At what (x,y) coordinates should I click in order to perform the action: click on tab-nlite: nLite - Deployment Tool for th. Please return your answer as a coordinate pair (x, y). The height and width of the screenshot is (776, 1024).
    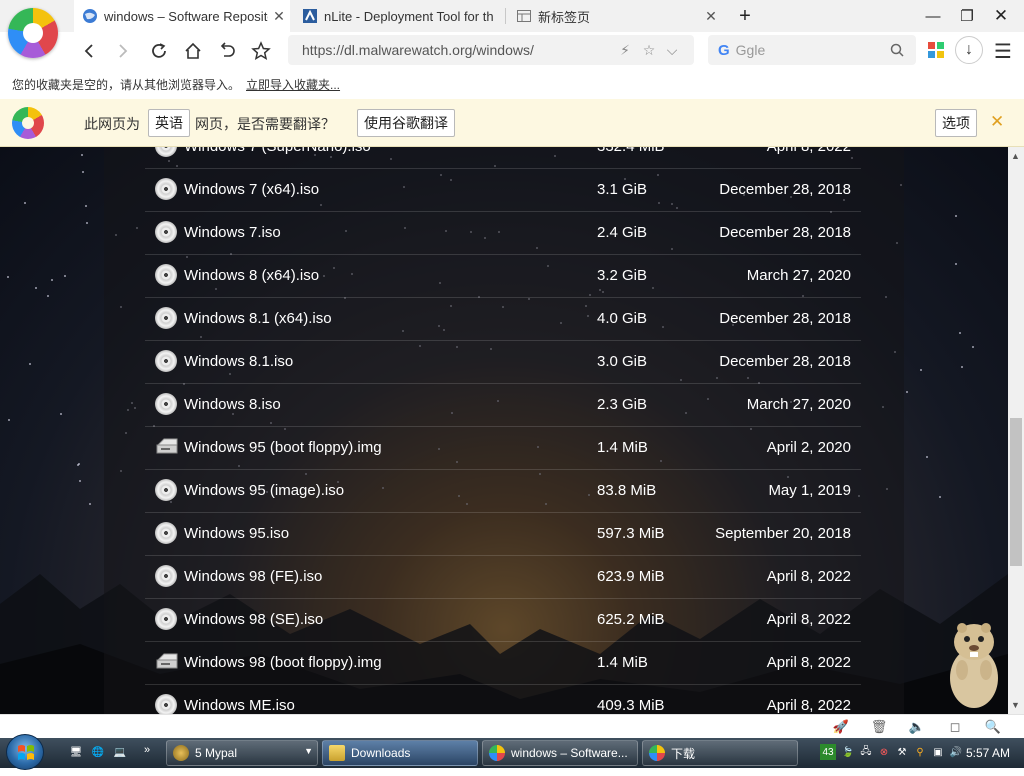
    Looking at the image, I should click on (399, 16).